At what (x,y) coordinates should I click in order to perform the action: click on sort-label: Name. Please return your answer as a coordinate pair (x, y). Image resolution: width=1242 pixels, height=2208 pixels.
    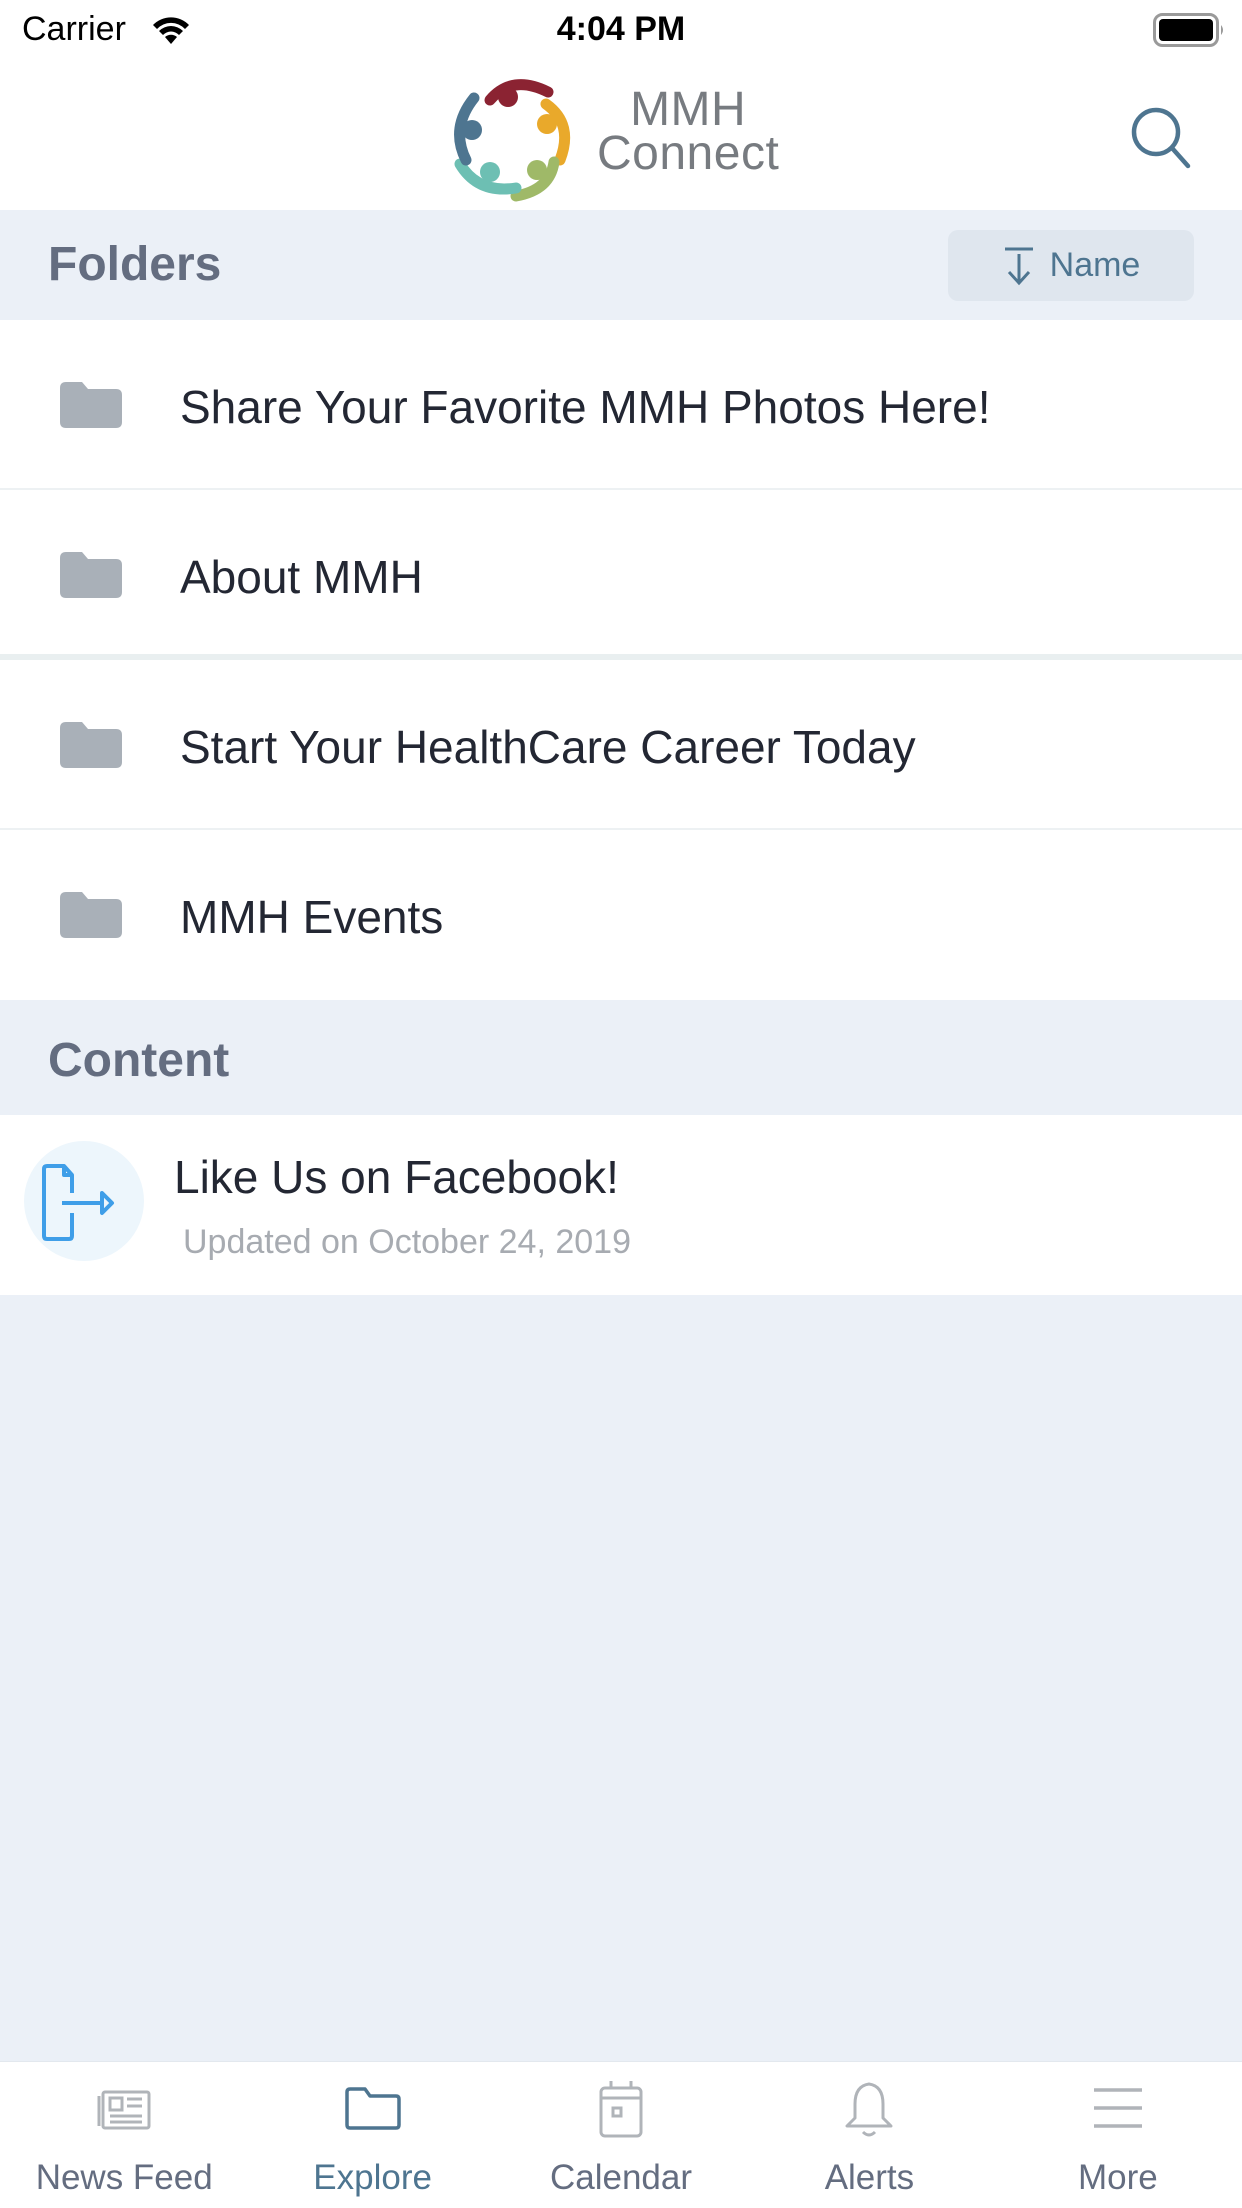
    Looking at the image, I should click on (1095, 265).